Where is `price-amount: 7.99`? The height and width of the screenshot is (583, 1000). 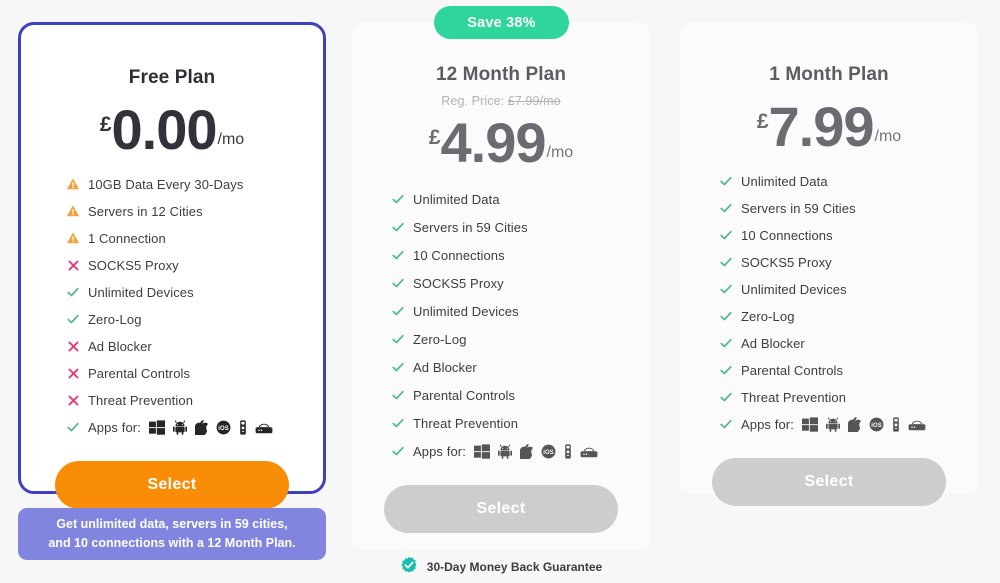 price-amount: 7.99 is located at coordinates (821, 126).